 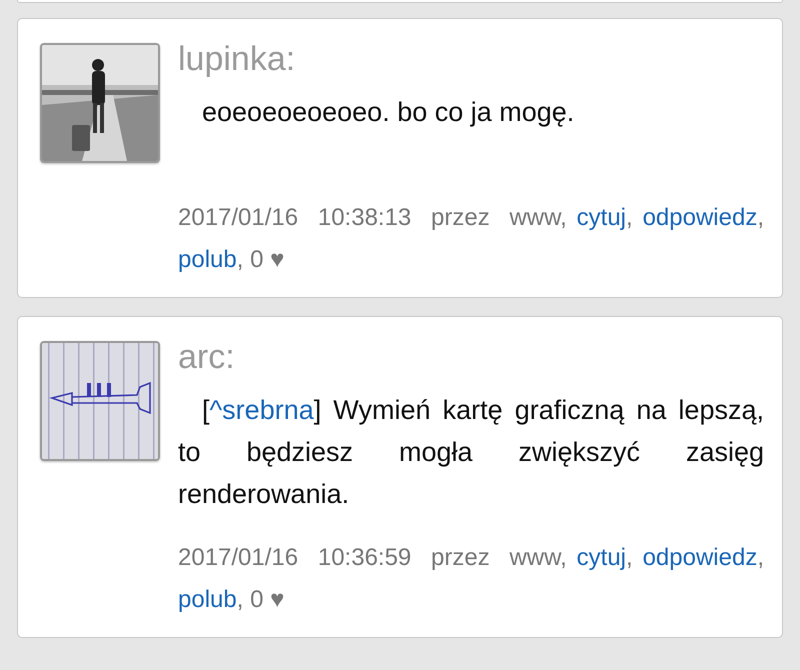 I want to click on message-text: eoeoeoeoeoeo. bo co ja mogę., so click(x=388, y=112).